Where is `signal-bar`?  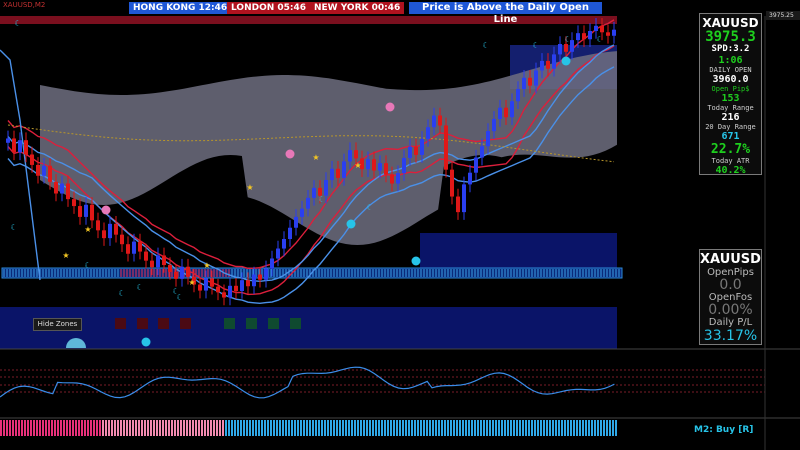 signal-bar is located at coordinates (308, 428).